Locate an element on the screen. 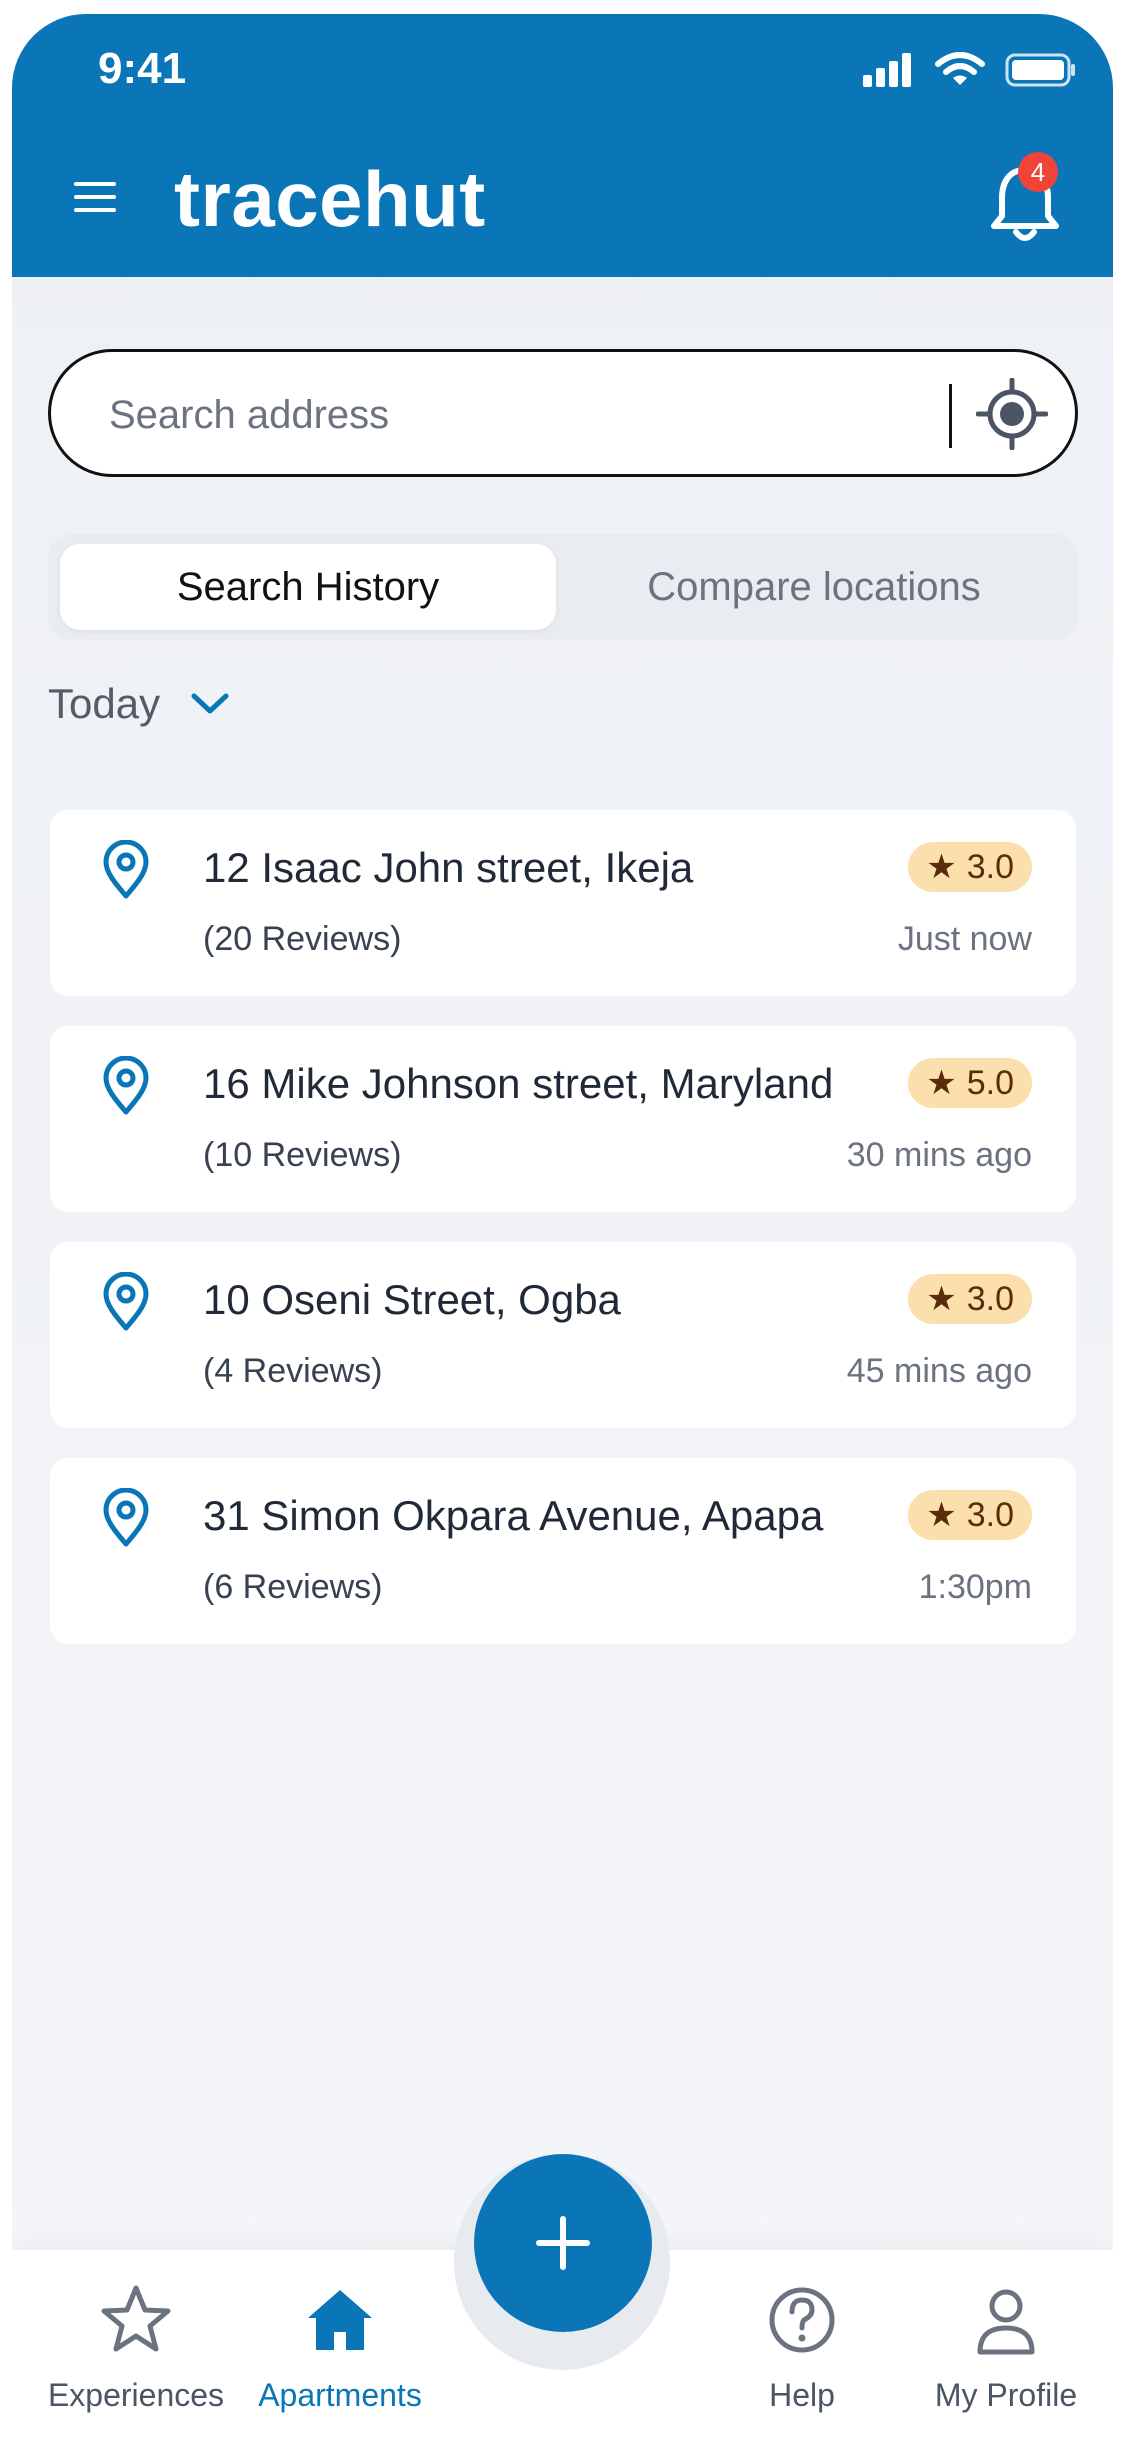  history-reviews: (10 Reviews) is located at coordinates (302, 1155).